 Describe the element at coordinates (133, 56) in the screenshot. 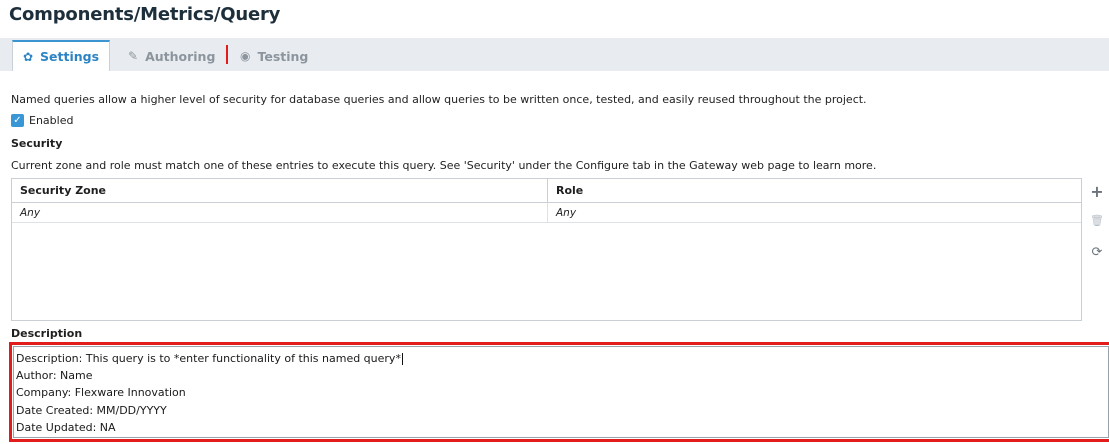

I see `pencil-icon: ✎` at that location.